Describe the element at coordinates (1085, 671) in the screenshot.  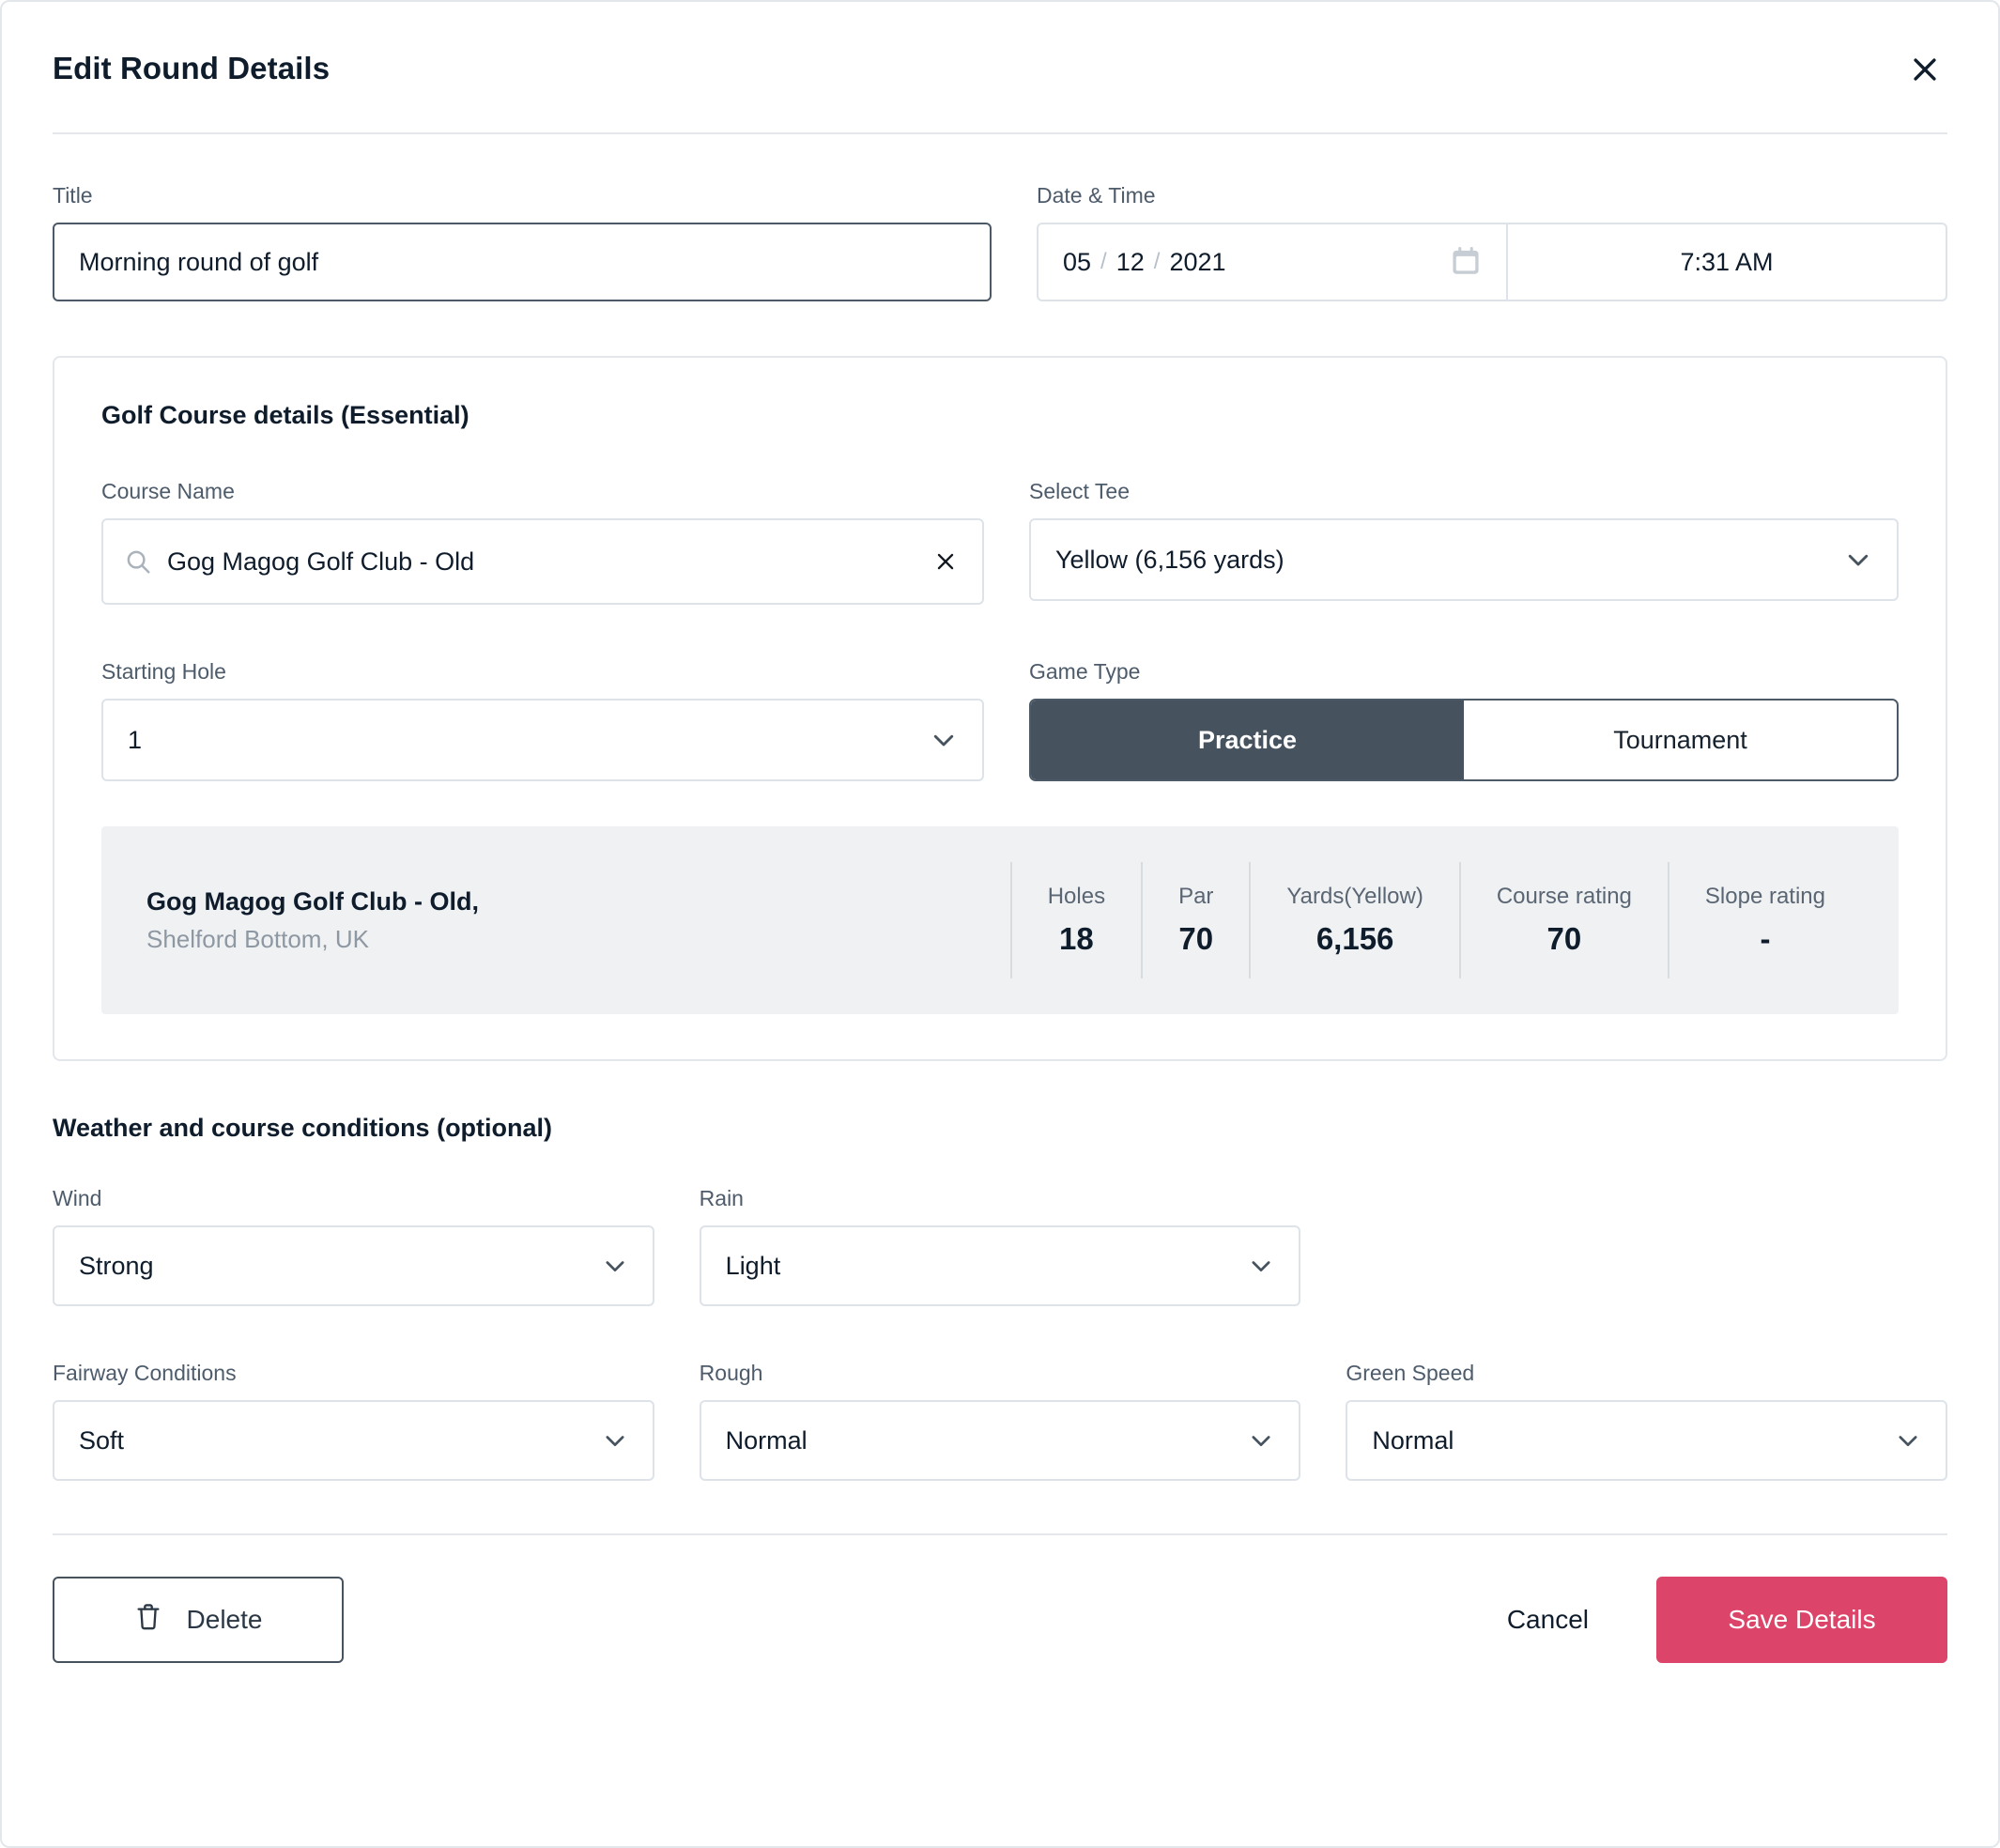
I see `game-type-label: Game Type` at that location.